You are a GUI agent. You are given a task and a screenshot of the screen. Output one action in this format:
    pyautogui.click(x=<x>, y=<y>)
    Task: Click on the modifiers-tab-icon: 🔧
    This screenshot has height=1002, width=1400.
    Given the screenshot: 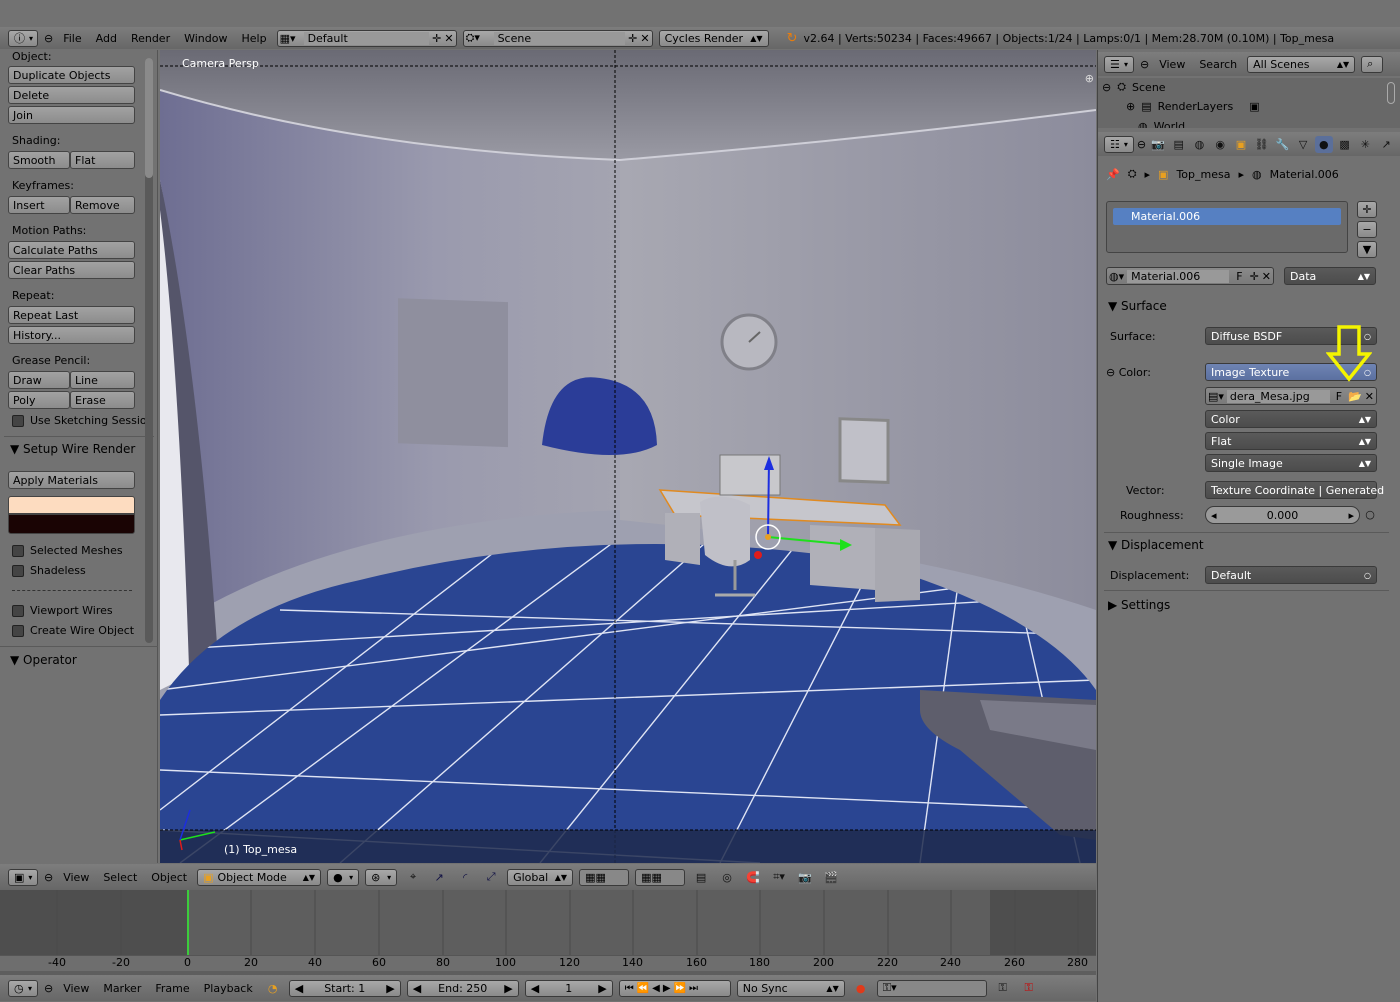 What is the action you would take?
    pyautogui.click(x=1283, y=144)
    